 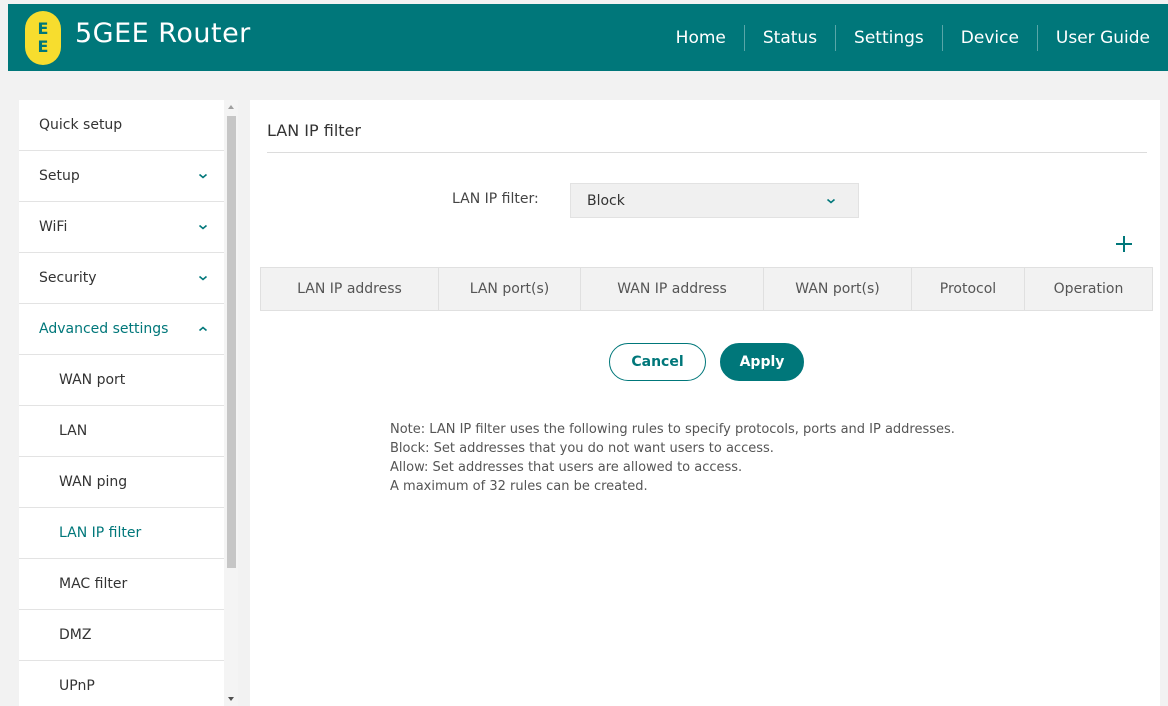 What do you see at coordinates (606, 200) in the screenshot?
I see `filter-mode-value: Block` at bounding box center [606, 200].